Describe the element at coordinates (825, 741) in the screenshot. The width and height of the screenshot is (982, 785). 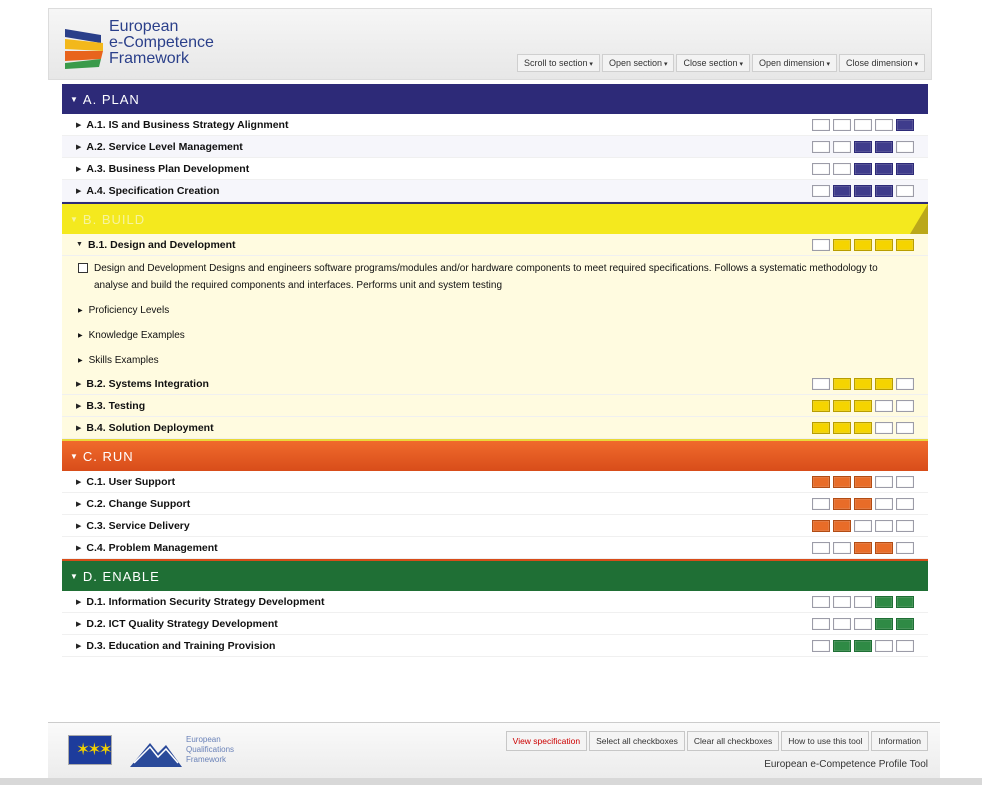
I see `how-to-use-button: How to use this tool` at that location.